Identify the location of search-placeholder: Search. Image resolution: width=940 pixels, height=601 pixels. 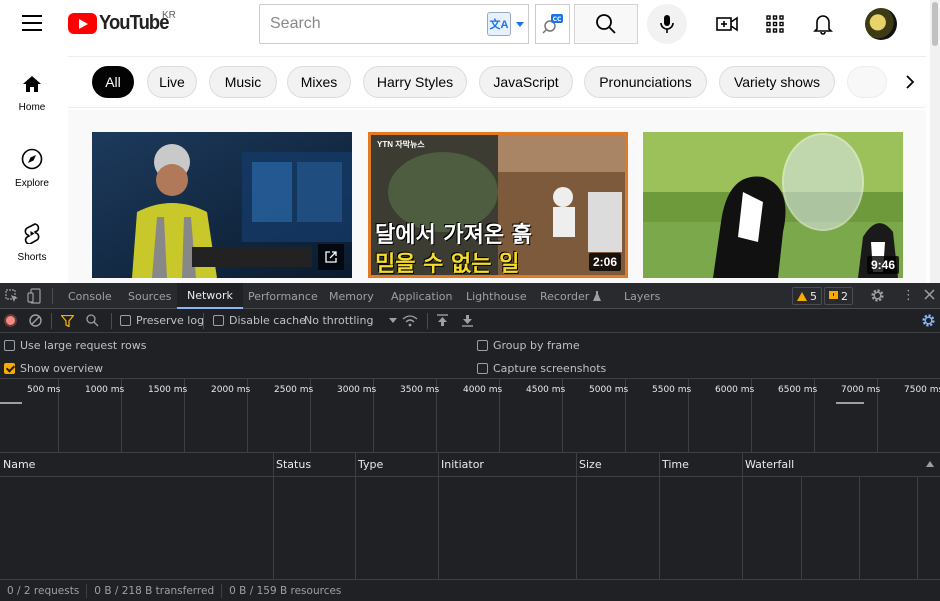
(295, 23).